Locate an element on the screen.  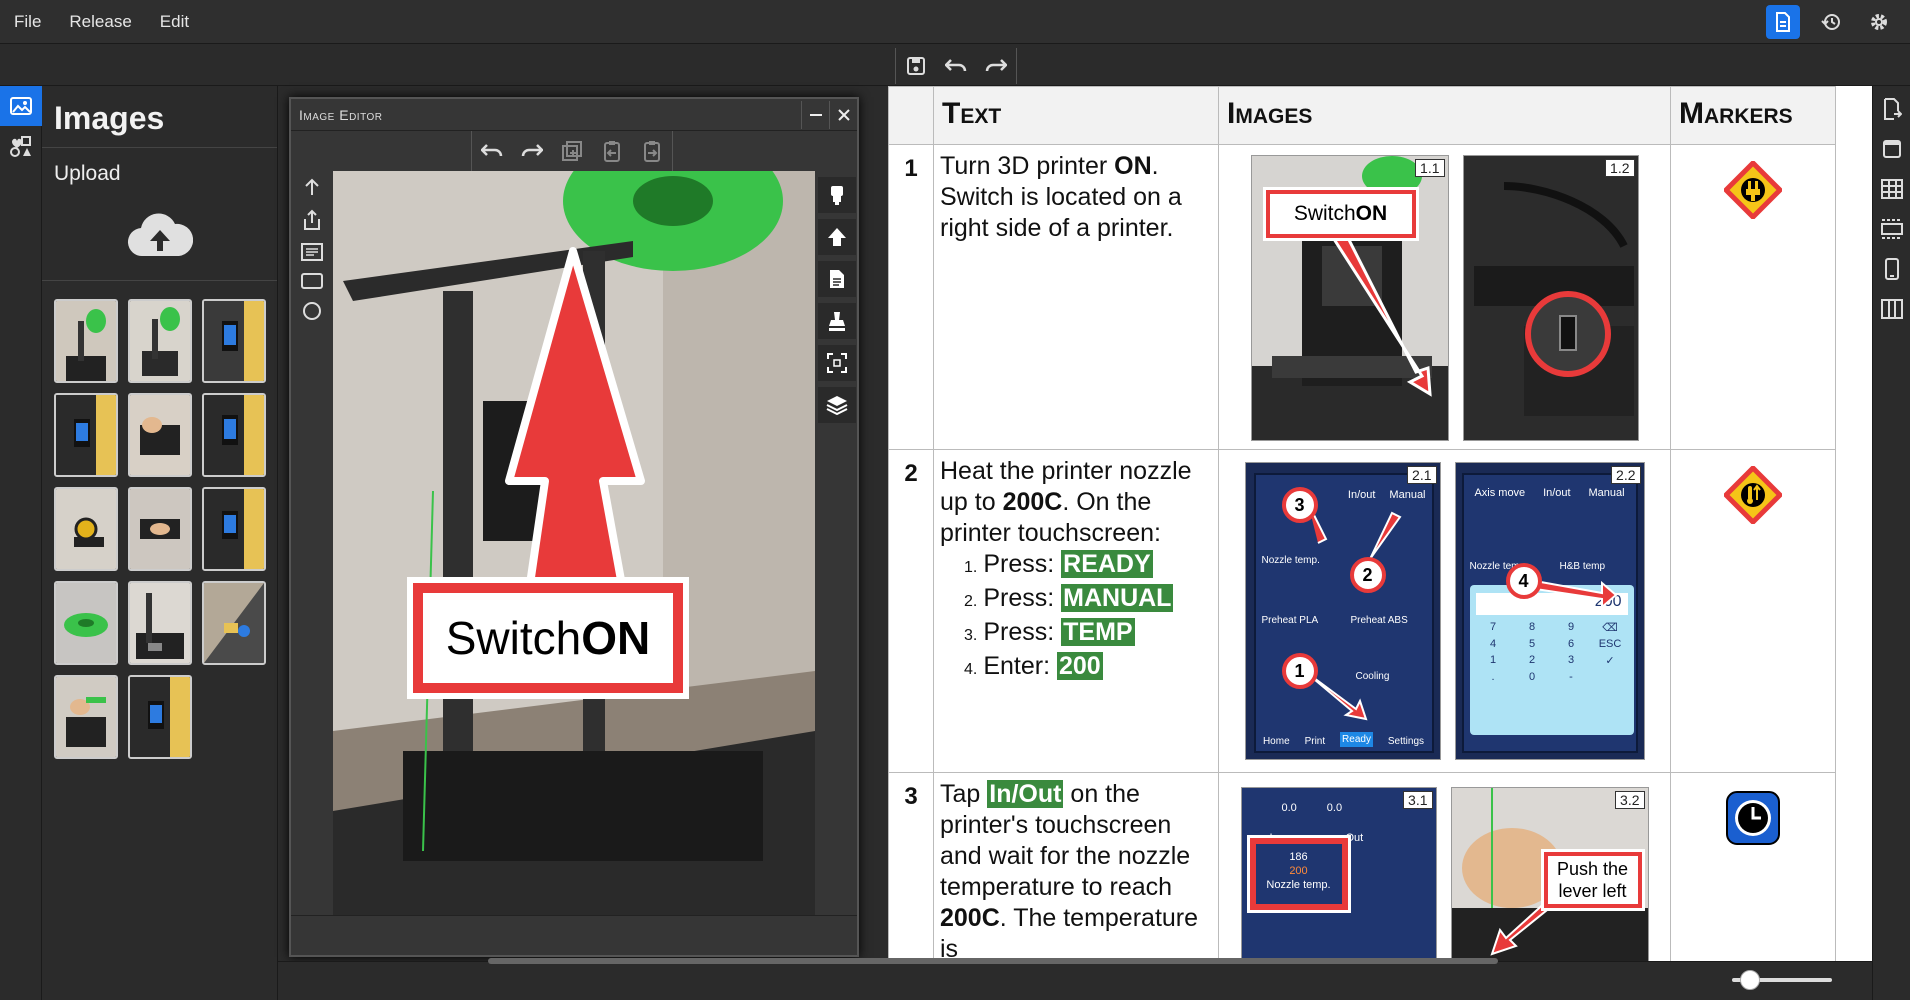
editor-undo-button is located at coordinates (492, 151).